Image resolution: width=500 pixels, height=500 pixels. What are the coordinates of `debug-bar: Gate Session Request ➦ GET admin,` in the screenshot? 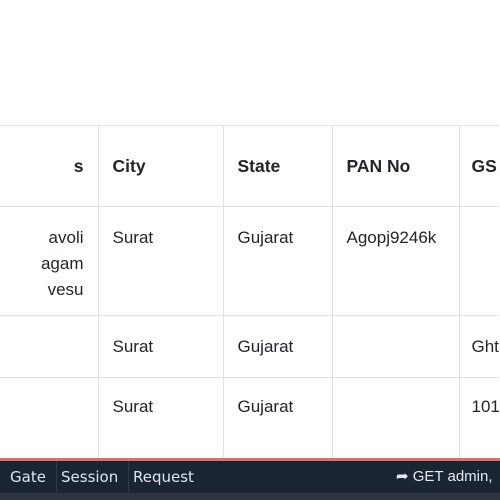 It's located at (250, 479).